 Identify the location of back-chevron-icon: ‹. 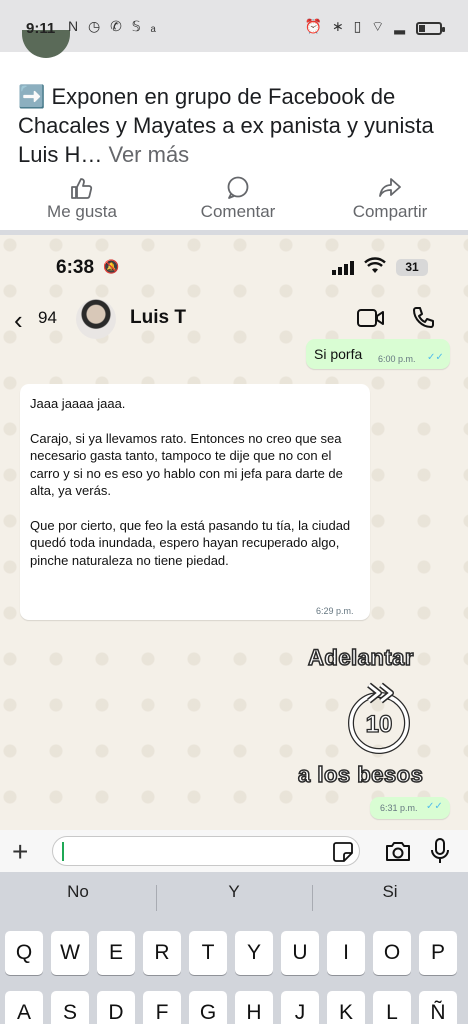
(18, 320).